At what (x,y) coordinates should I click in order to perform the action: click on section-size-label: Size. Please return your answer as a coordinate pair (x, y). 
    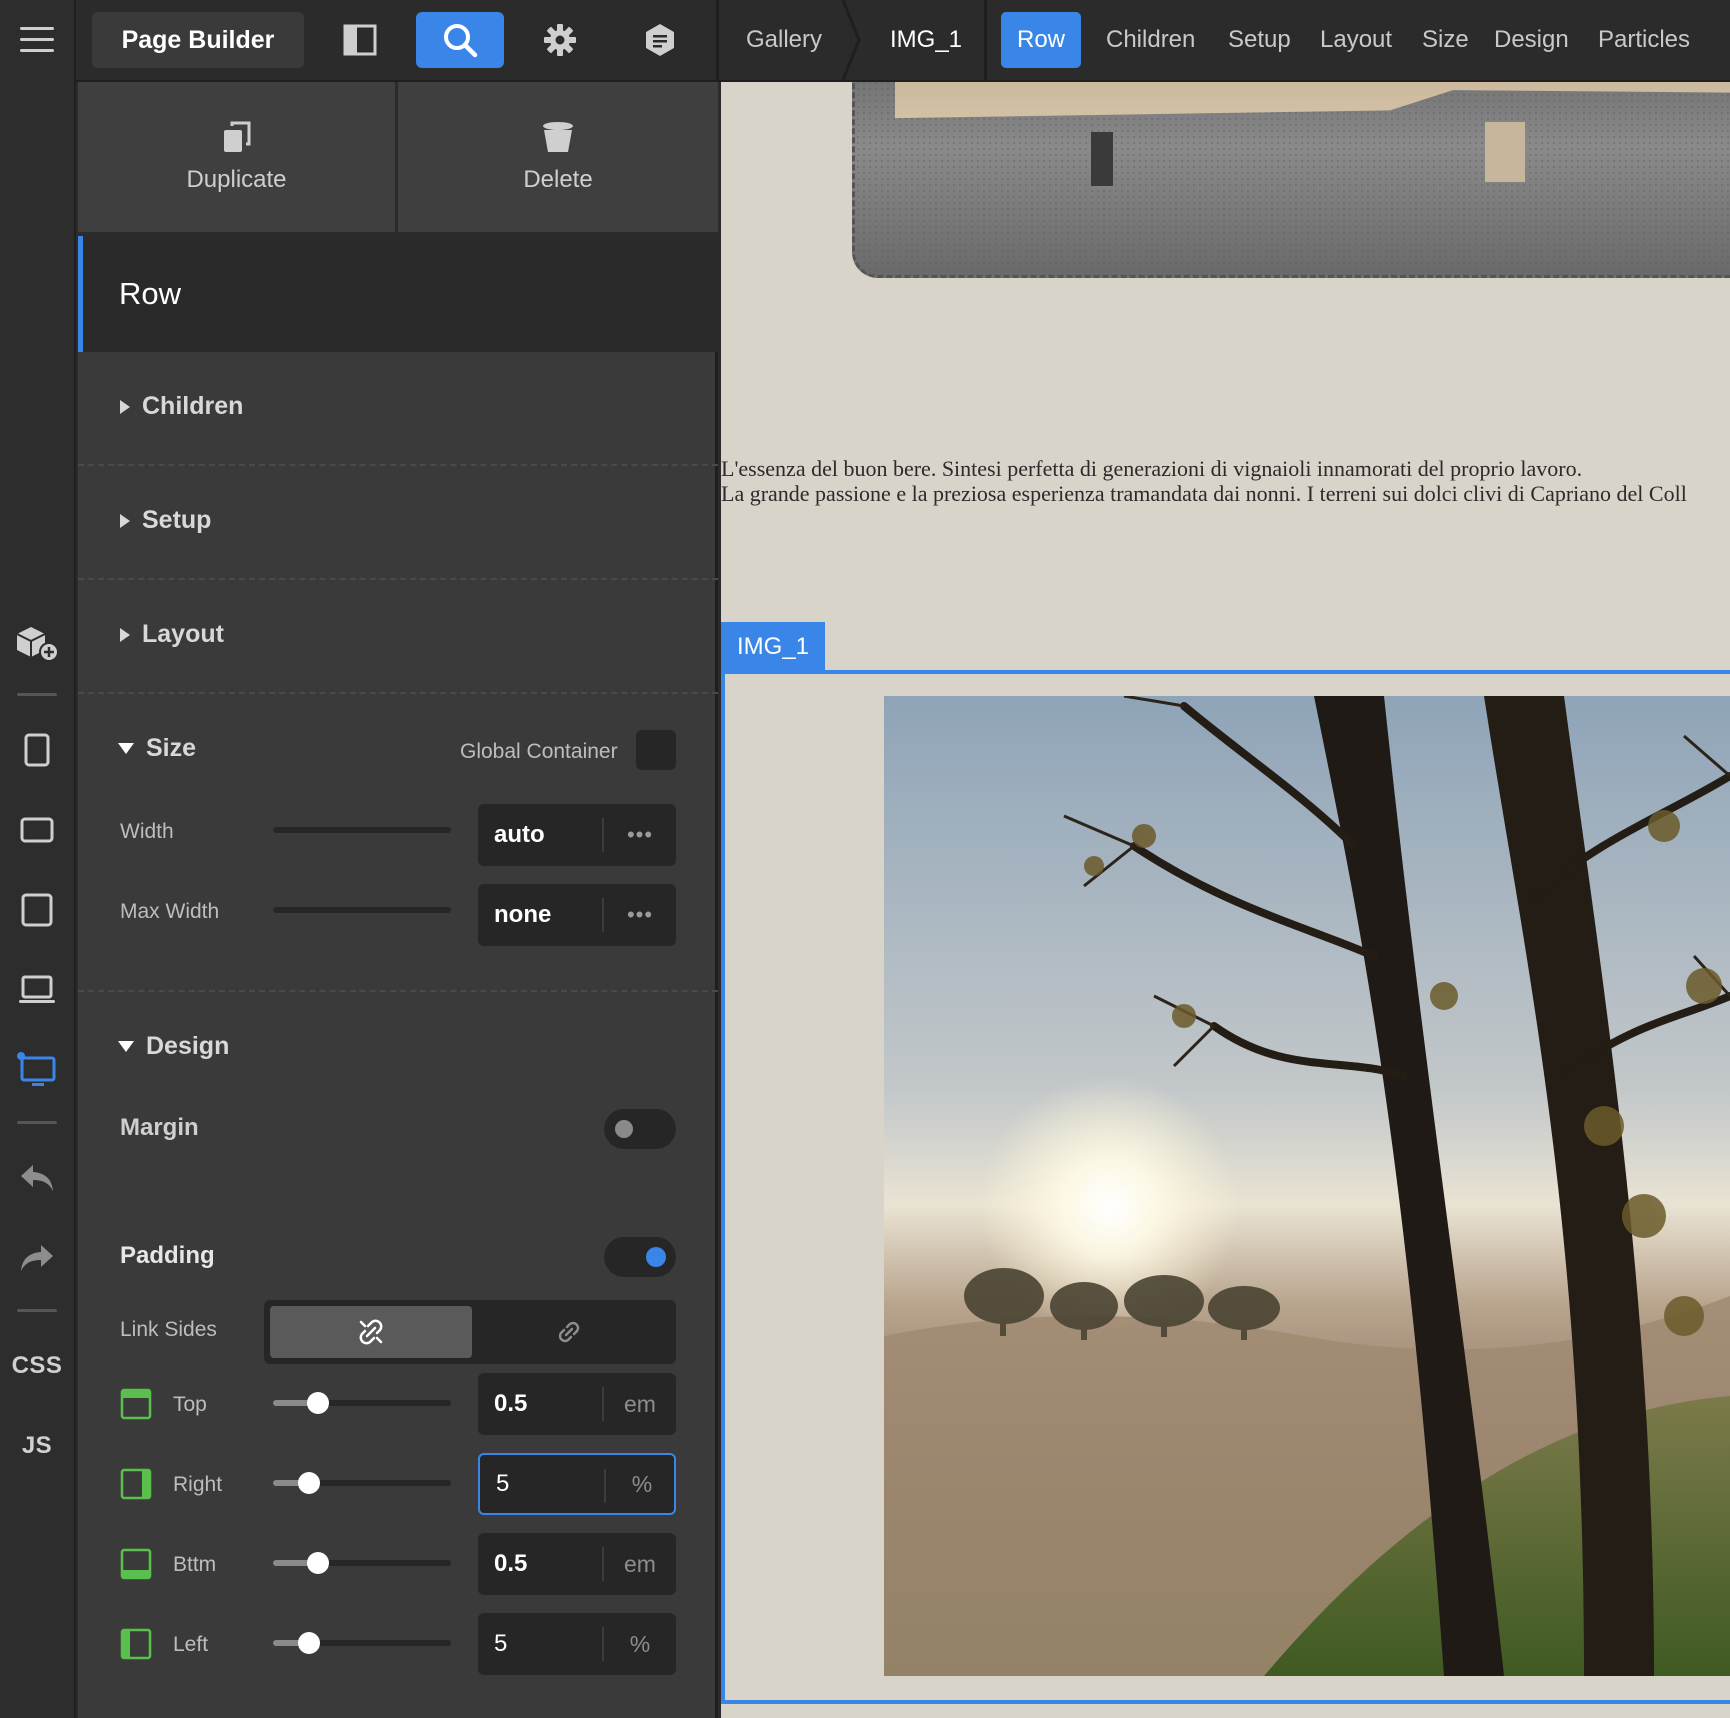
    Looking at the image, I should click on (171, 748).